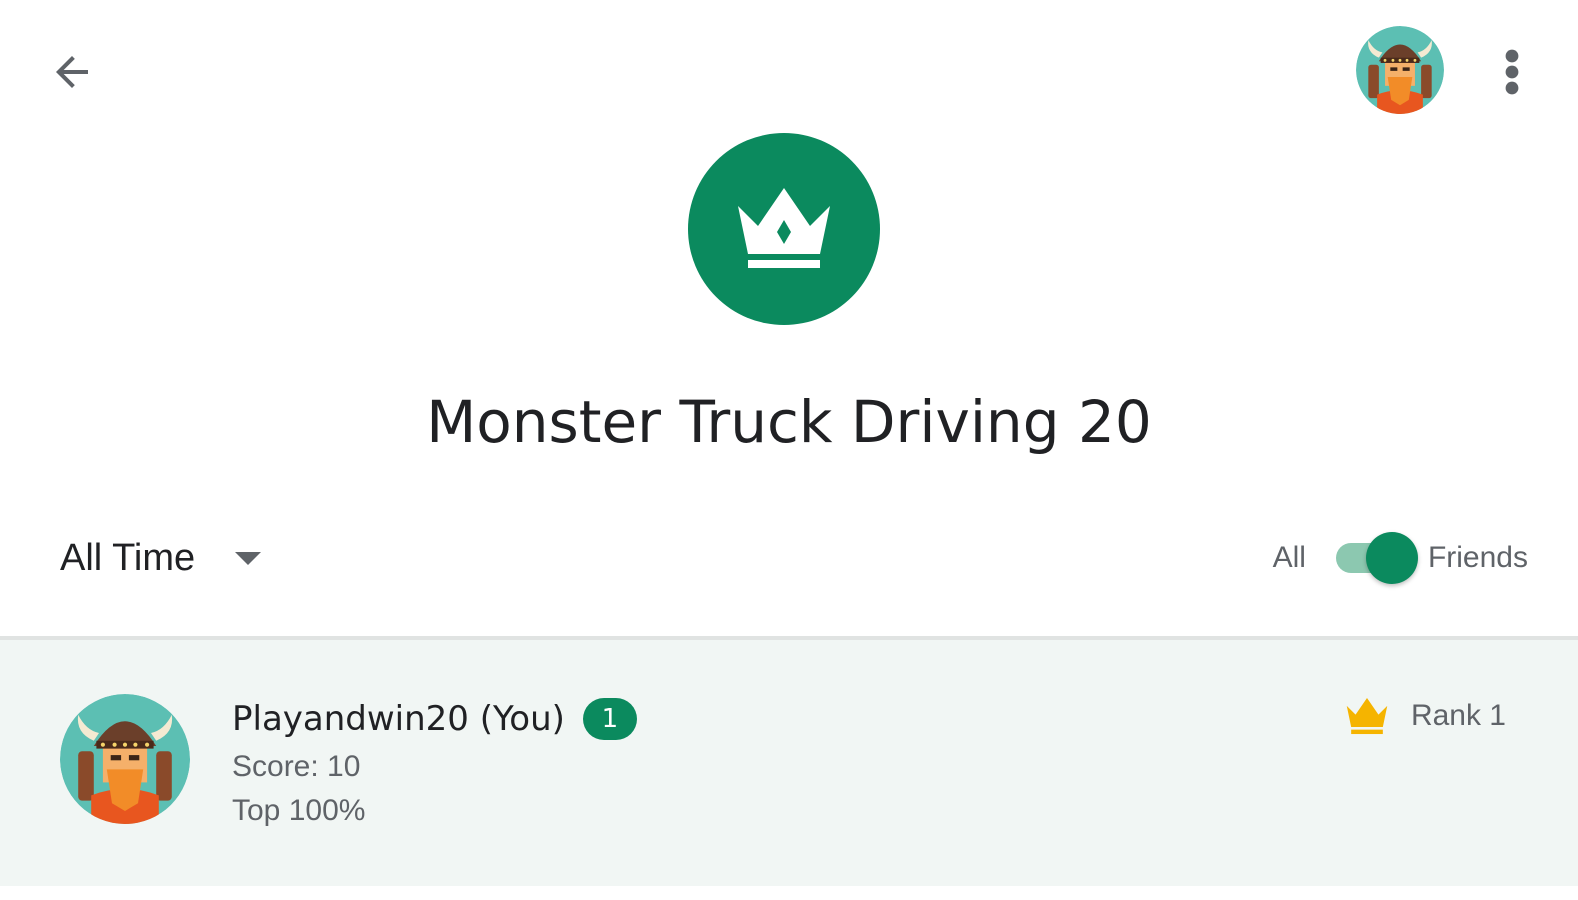 This screenshot has width=1578, height=900. I want to click on arrow-back-icon, so click(72, 72).